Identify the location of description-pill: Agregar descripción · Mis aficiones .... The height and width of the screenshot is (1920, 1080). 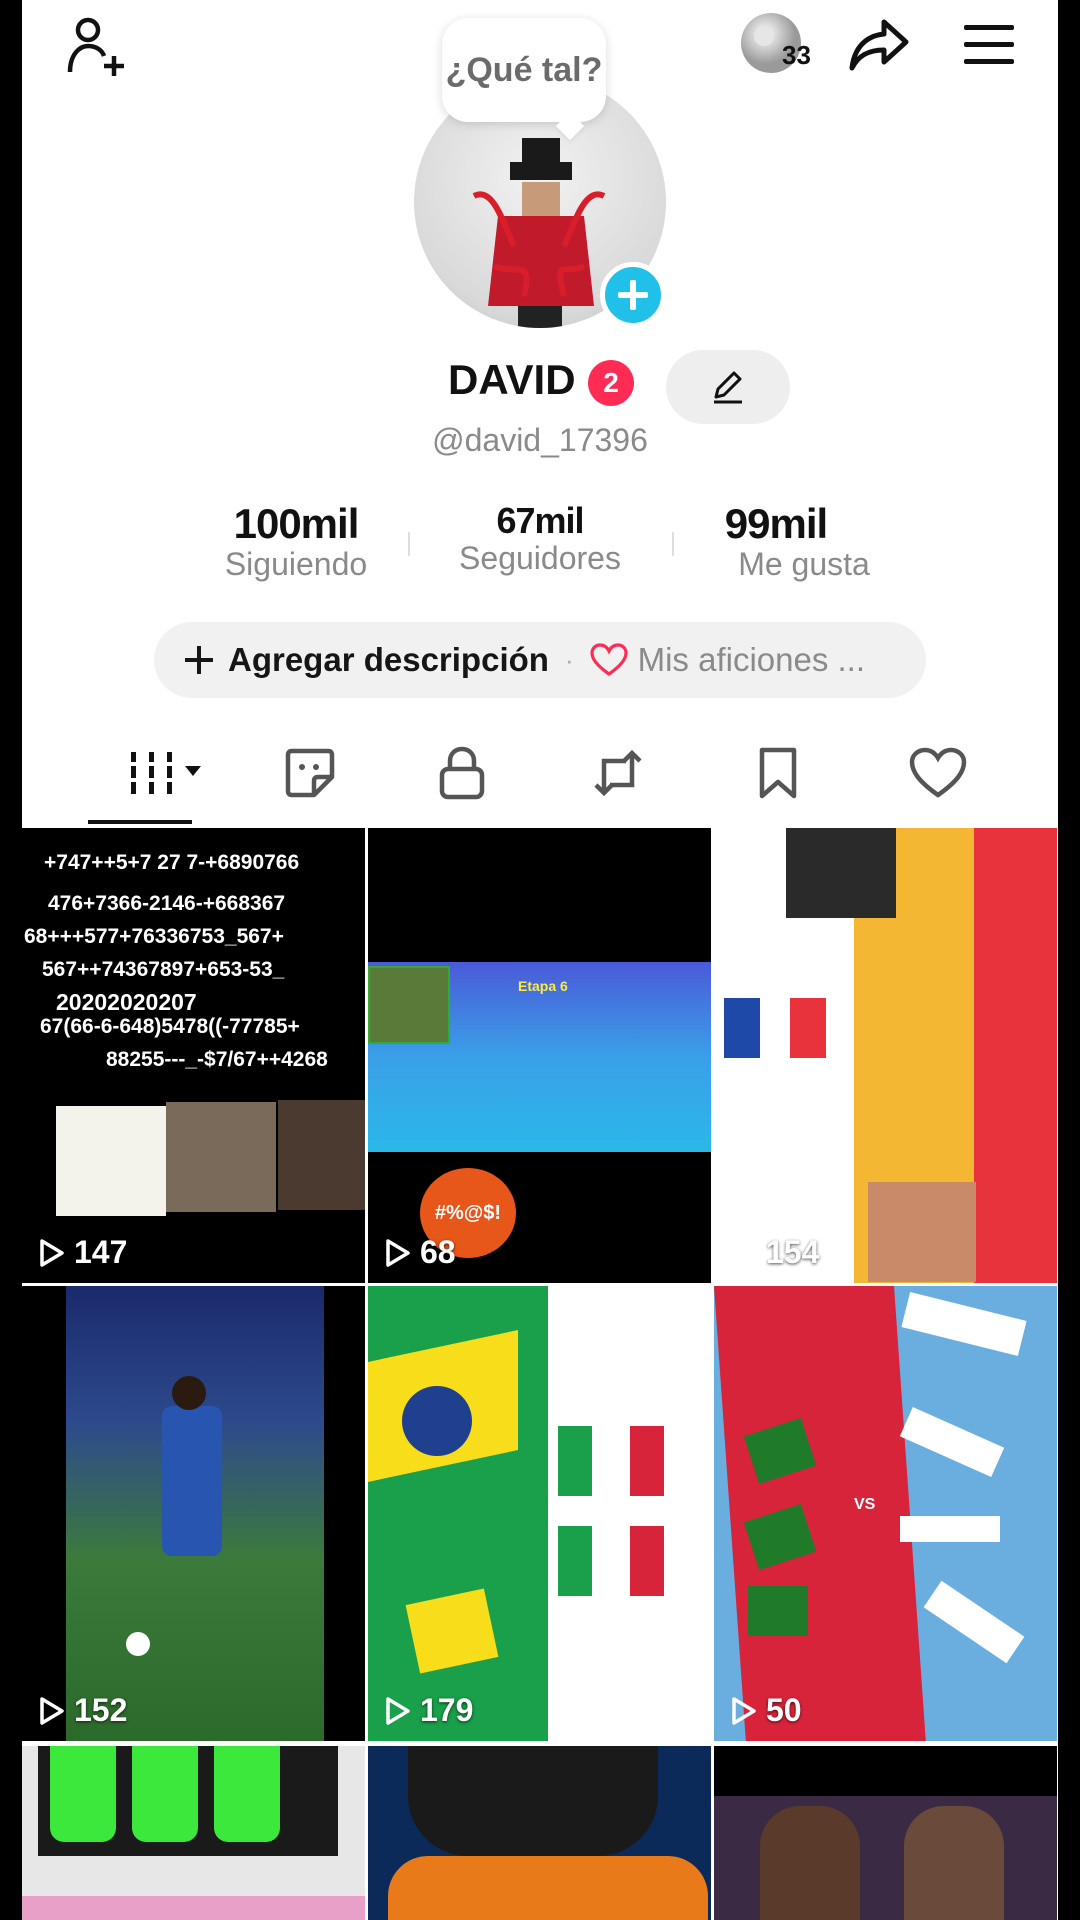
(540, 660).